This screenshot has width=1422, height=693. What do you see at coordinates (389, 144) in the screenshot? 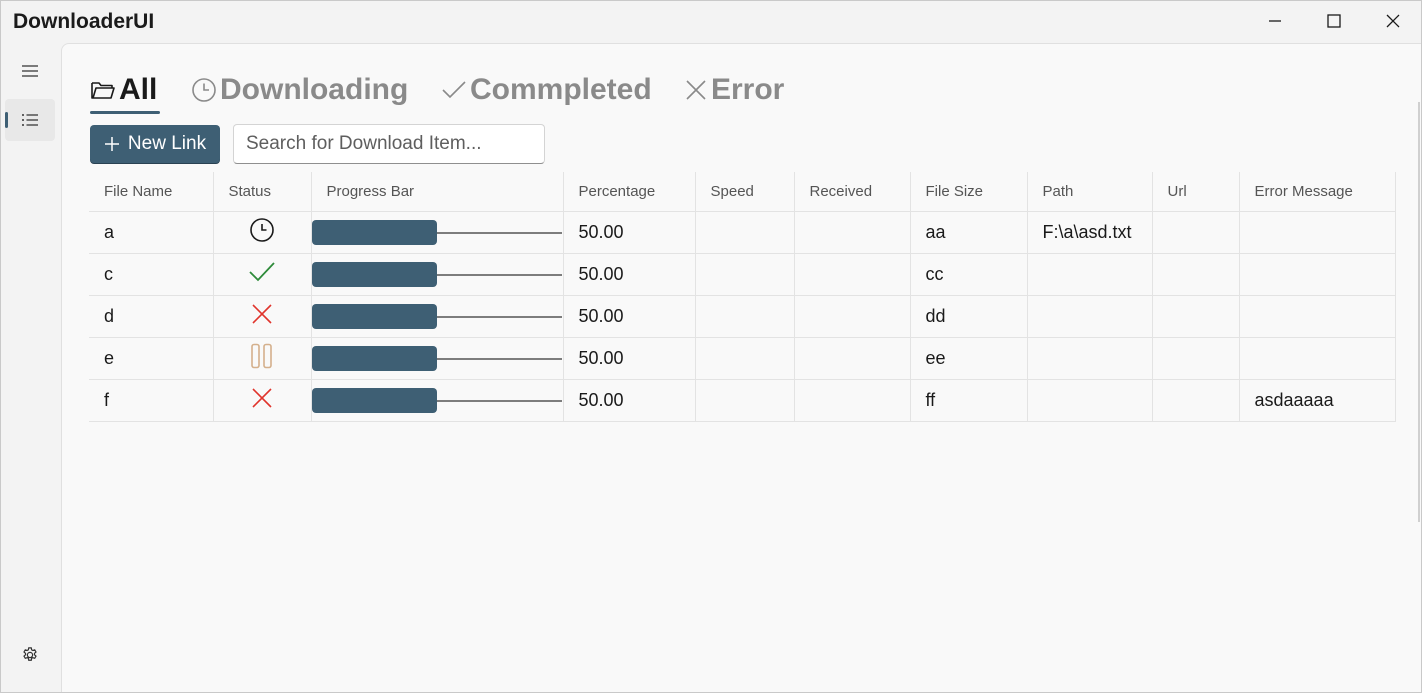
I see `search-input` at bounding box center [389, 144].